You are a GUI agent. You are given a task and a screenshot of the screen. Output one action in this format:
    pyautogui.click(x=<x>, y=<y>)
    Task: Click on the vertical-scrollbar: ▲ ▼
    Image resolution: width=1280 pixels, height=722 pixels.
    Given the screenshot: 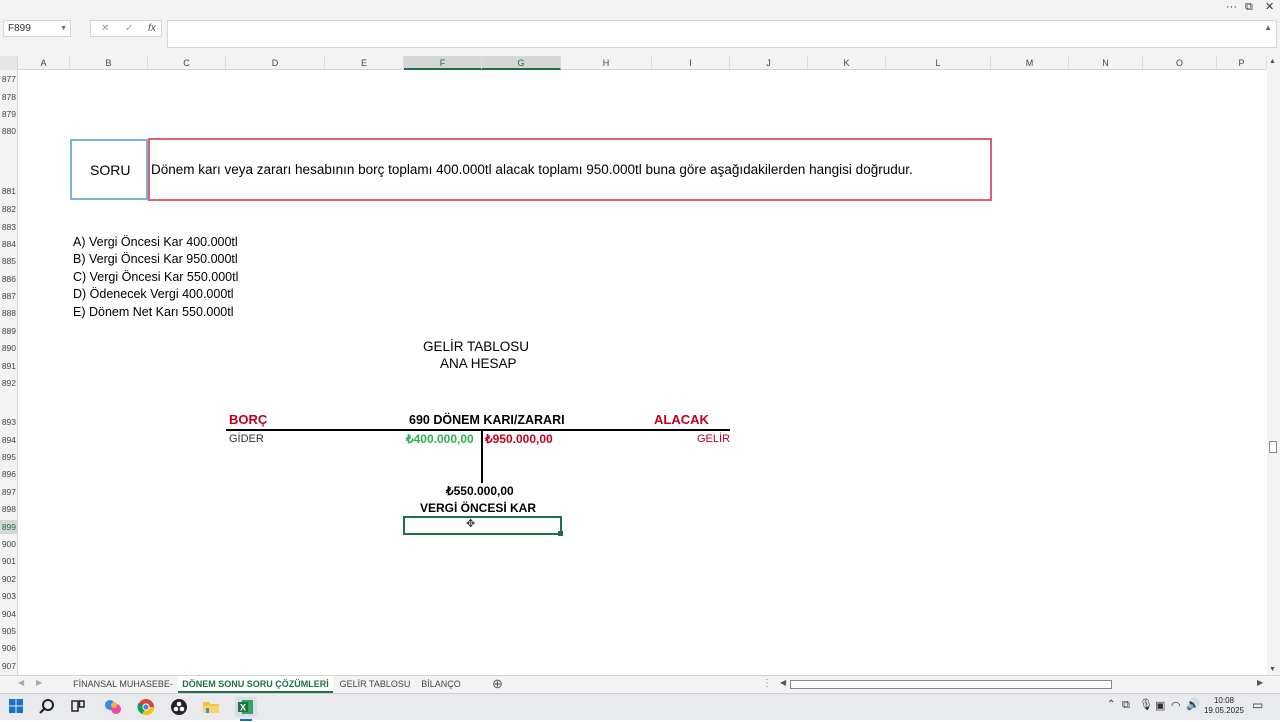 What is the action you would take?
    pyautogui.click(x=1273, y=366)
    